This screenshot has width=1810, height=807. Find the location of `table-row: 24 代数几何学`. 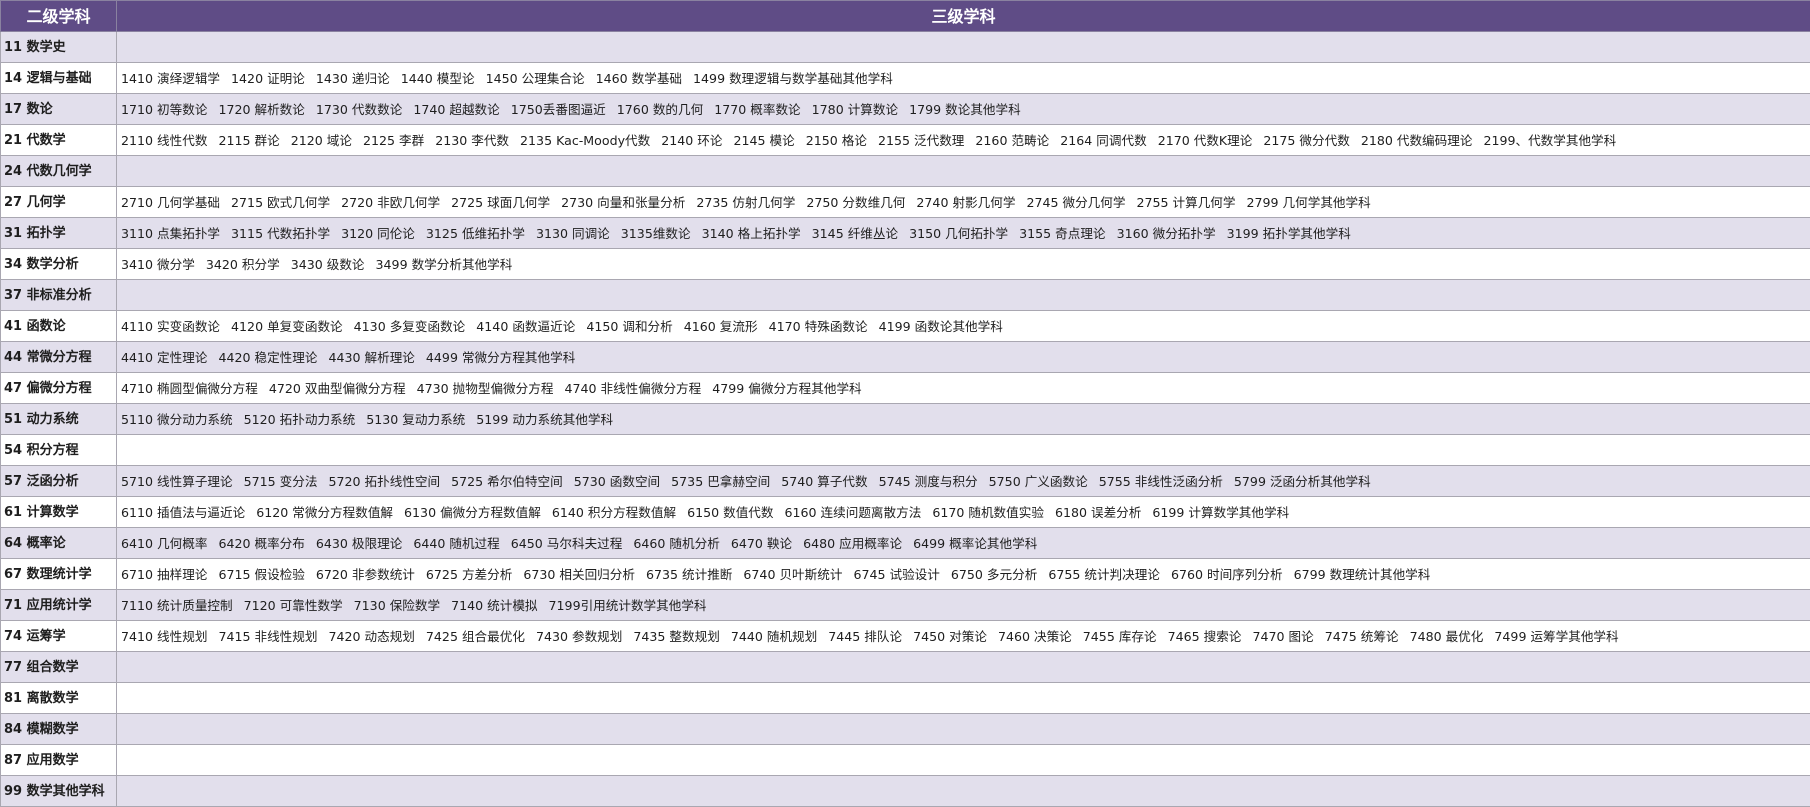

table-row: 24 代数几何学 is located at coordinates (905, 171).